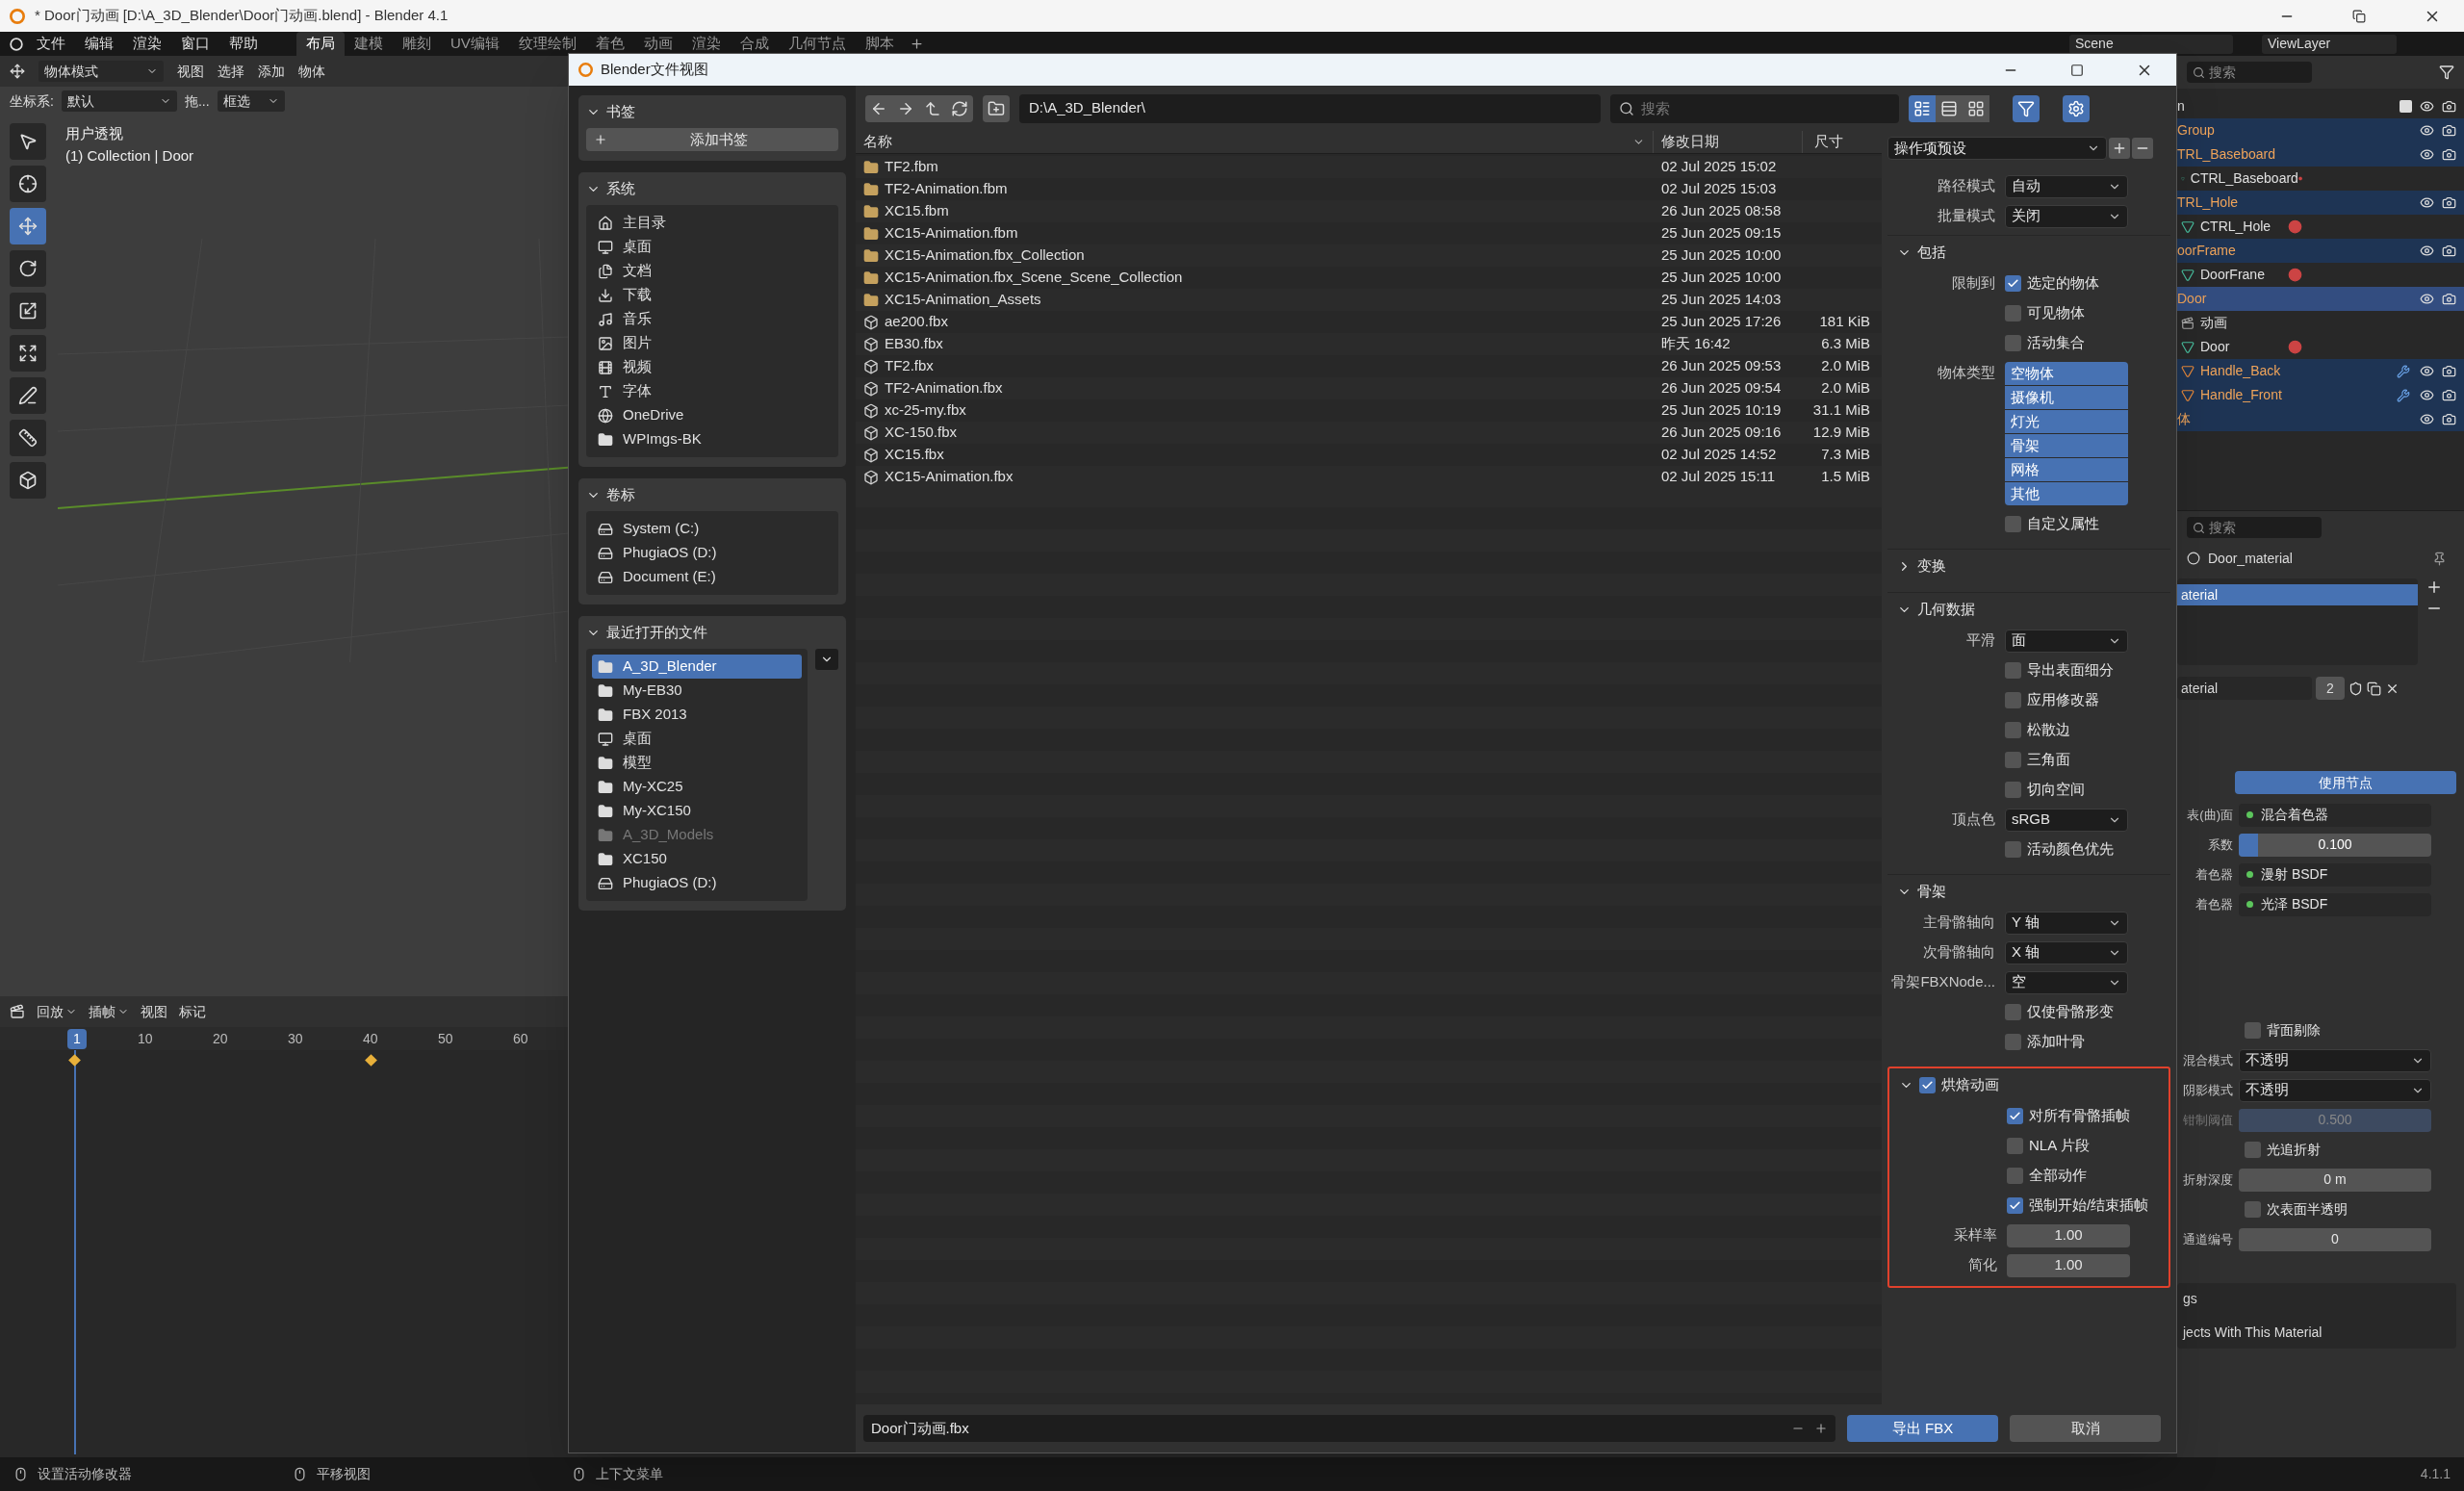 This screenshot has height=1491, width=2464. I want to click on dropdown: Y 轴, so click(2066, 923).